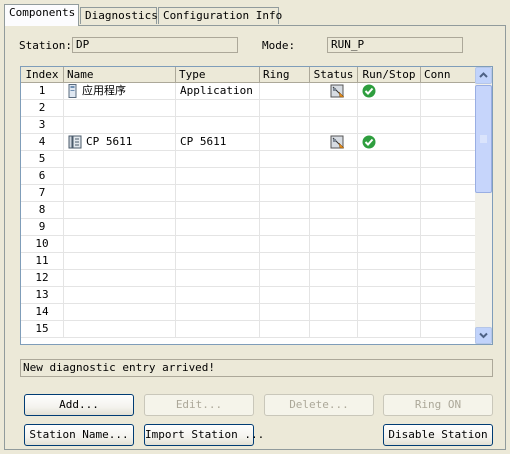 Image resolution: width=510 pixels, height=454 pixels. What do you see at coordinates (279, 45) in the screenshot?
I see `mode-label: Mode:` at bounding box center [279, 45].